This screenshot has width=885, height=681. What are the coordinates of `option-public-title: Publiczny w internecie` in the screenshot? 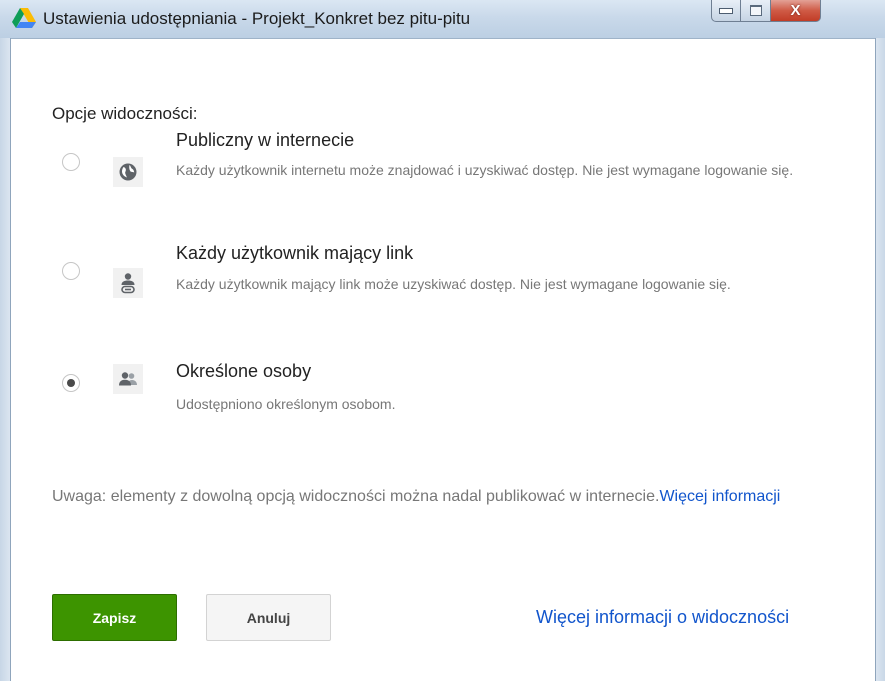 It's located at (265, 140).